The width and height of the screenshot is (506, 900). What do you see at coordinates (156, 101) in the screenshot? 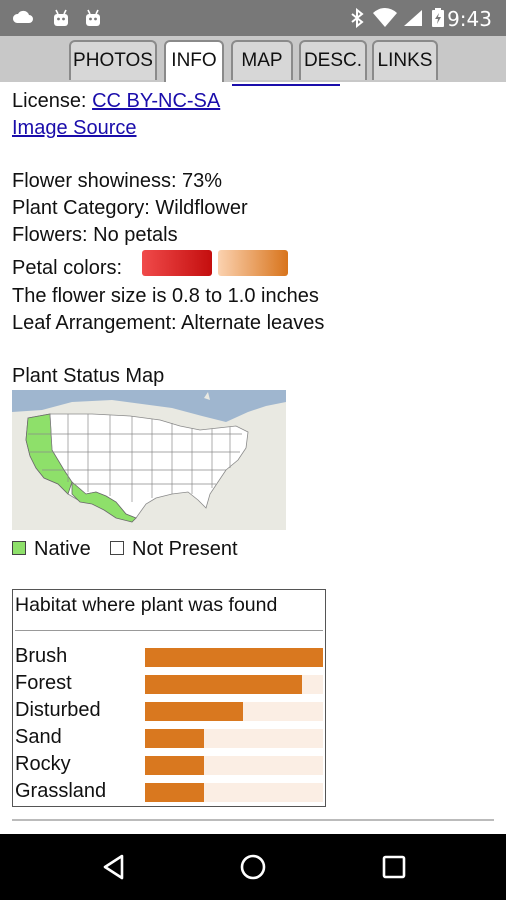
I see `license-link: CC BY-NC-SA` at bounding box center [156, 101].